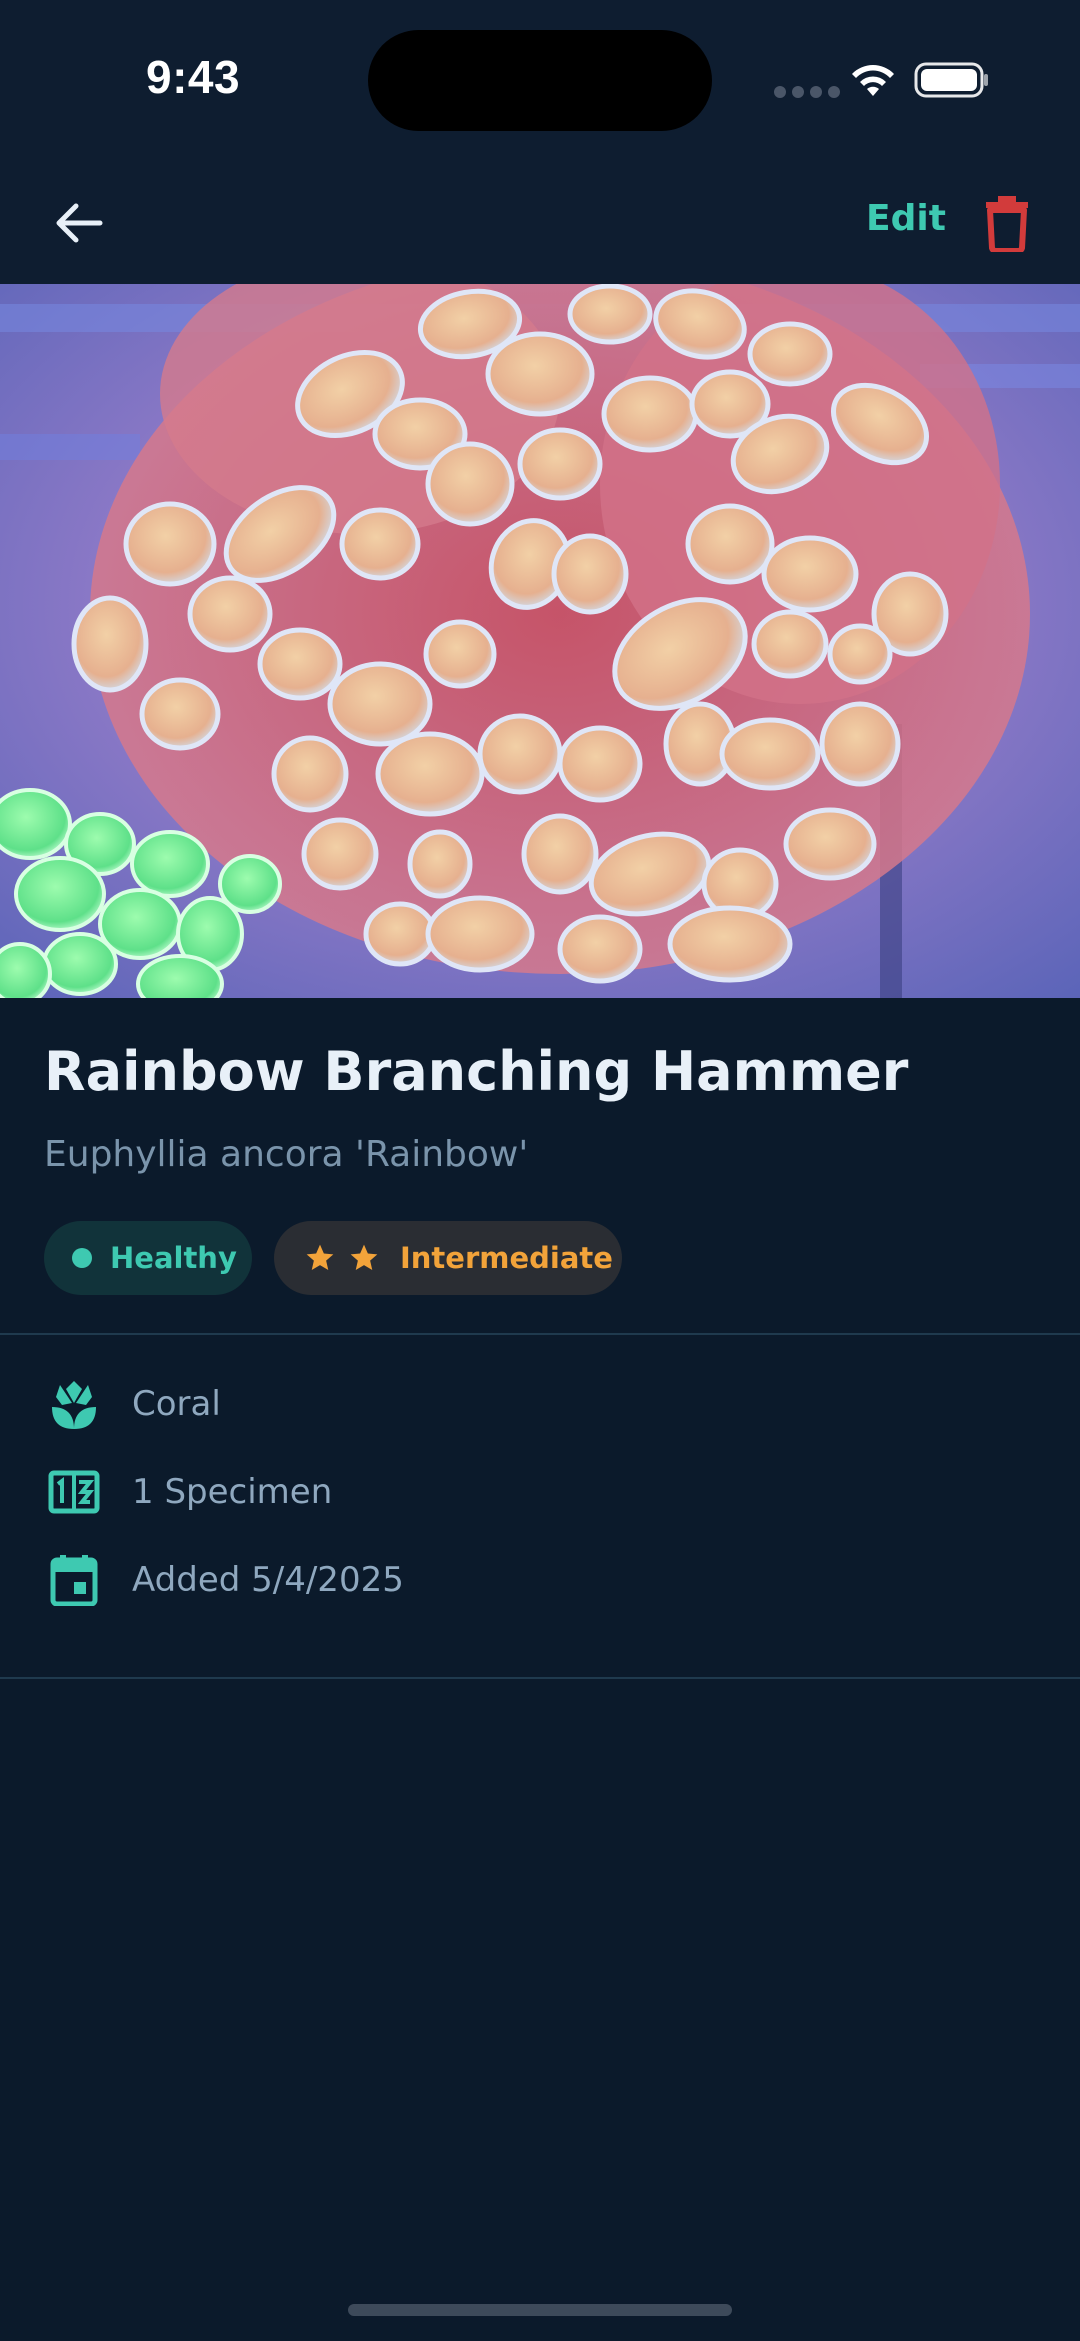  I want to click on edit-button: Edit, so click(906, 218).